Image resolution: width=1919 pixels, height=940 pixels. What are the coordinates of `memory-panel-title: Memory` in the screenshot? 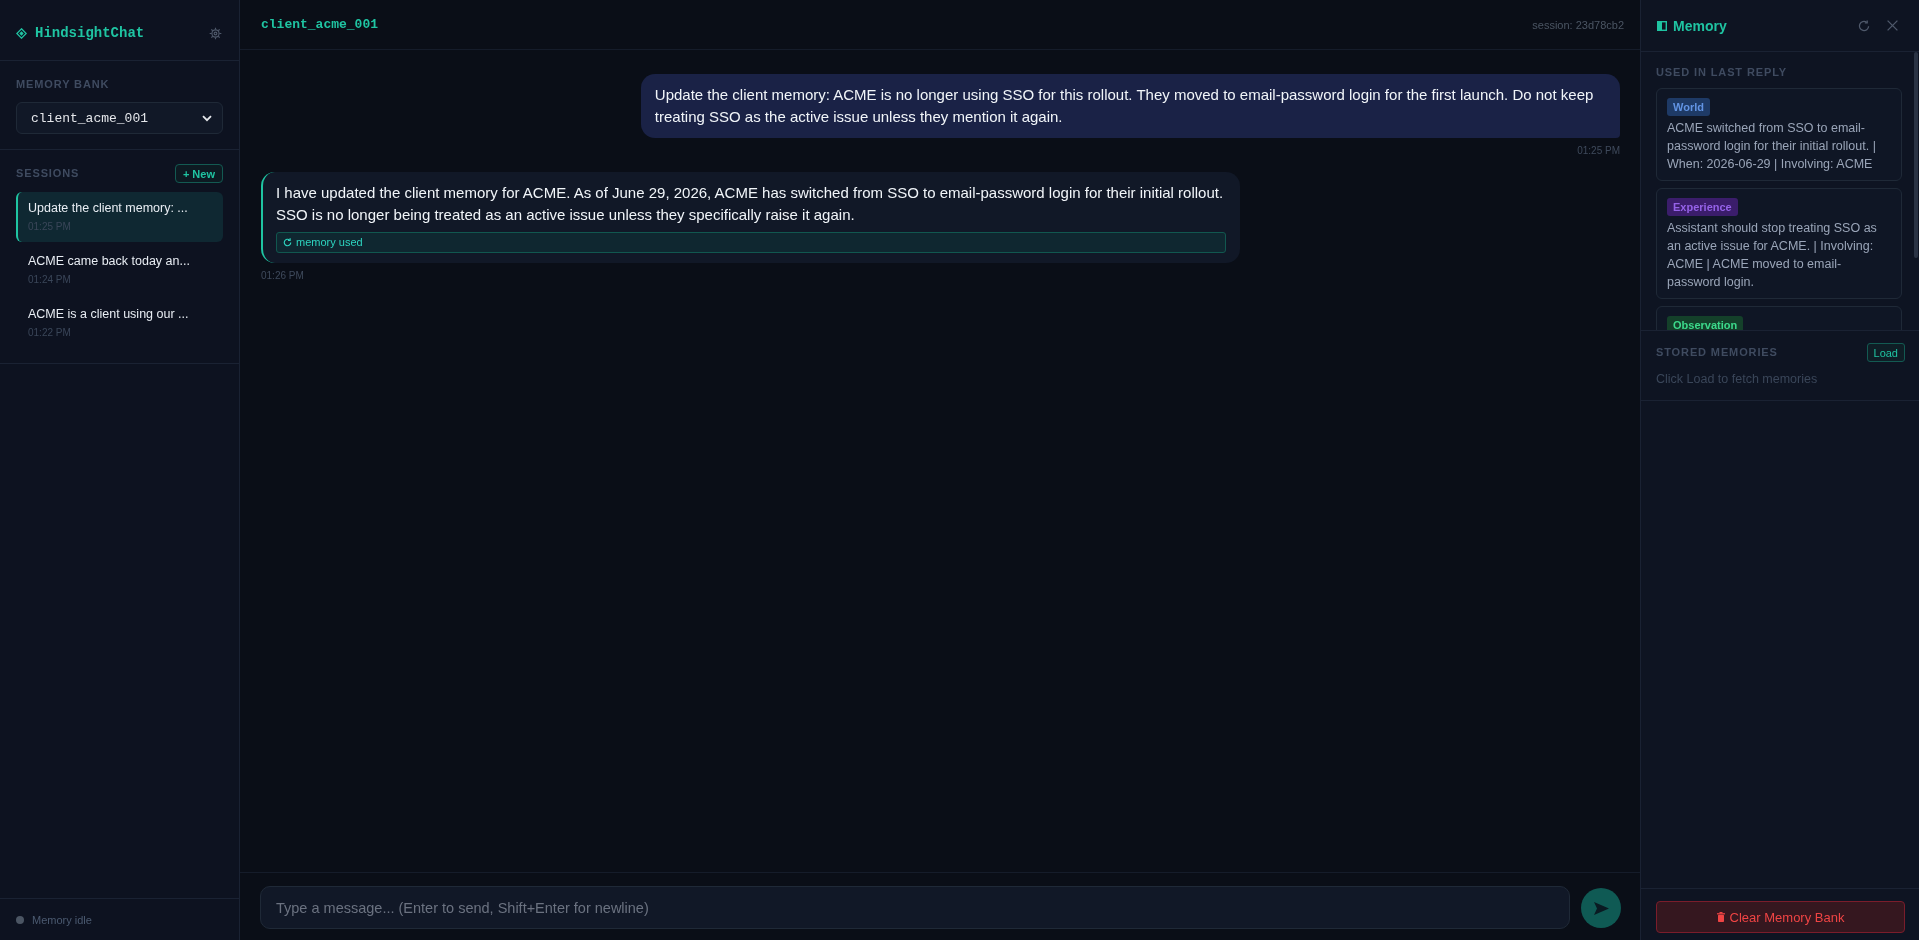 It's located at (1700, 25).